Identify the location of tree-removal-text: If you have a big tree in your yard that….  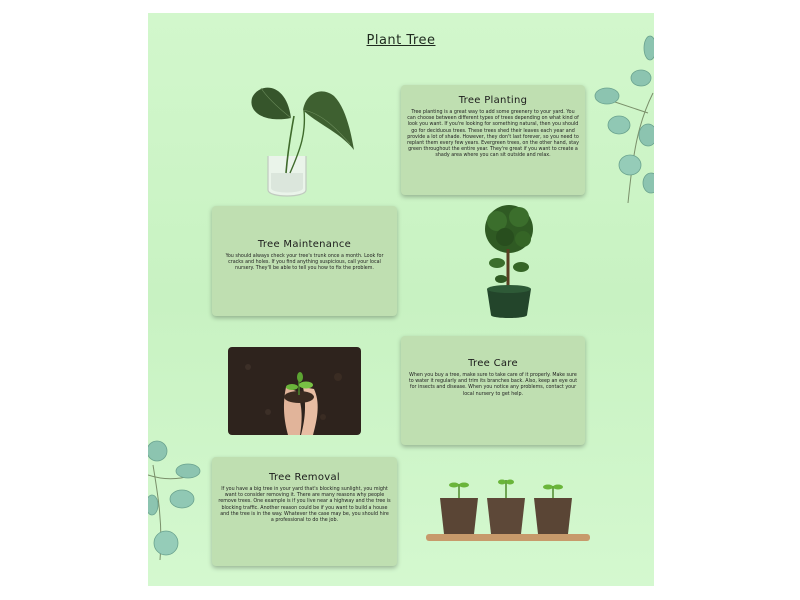
(304, 505).